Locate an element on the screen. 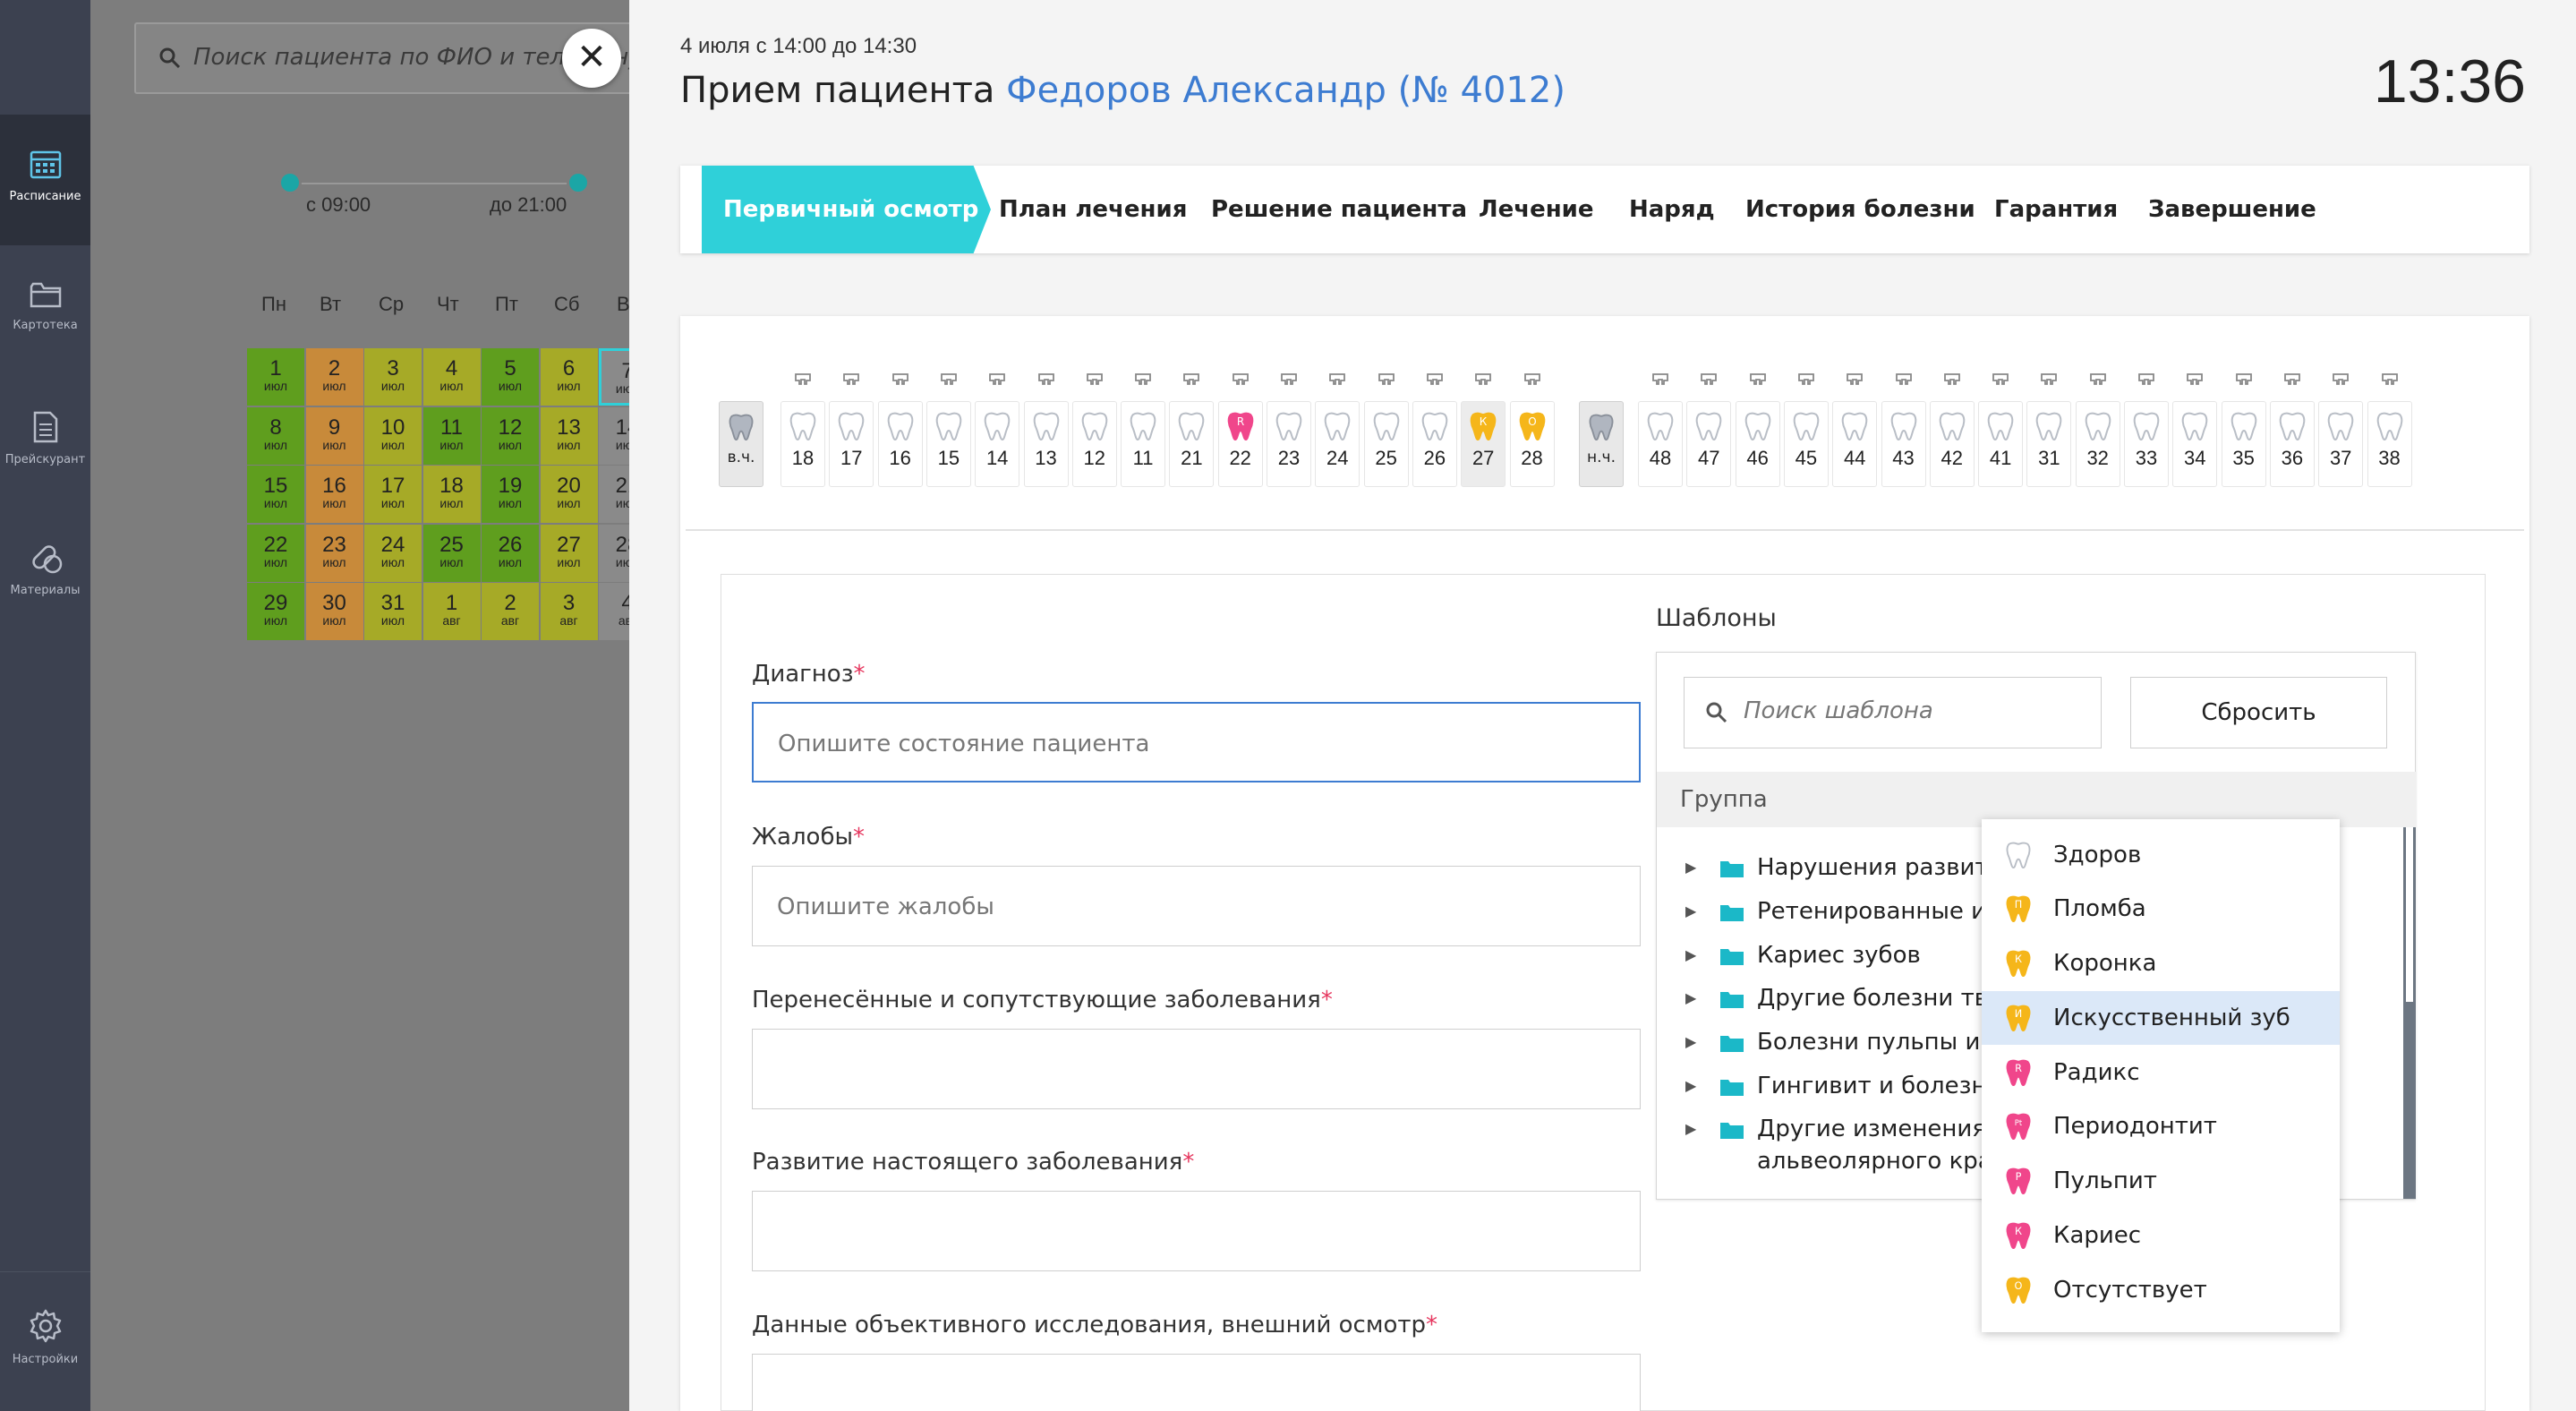  tooth-status-option: К Кариес is located at coordinates (2161, 1235).